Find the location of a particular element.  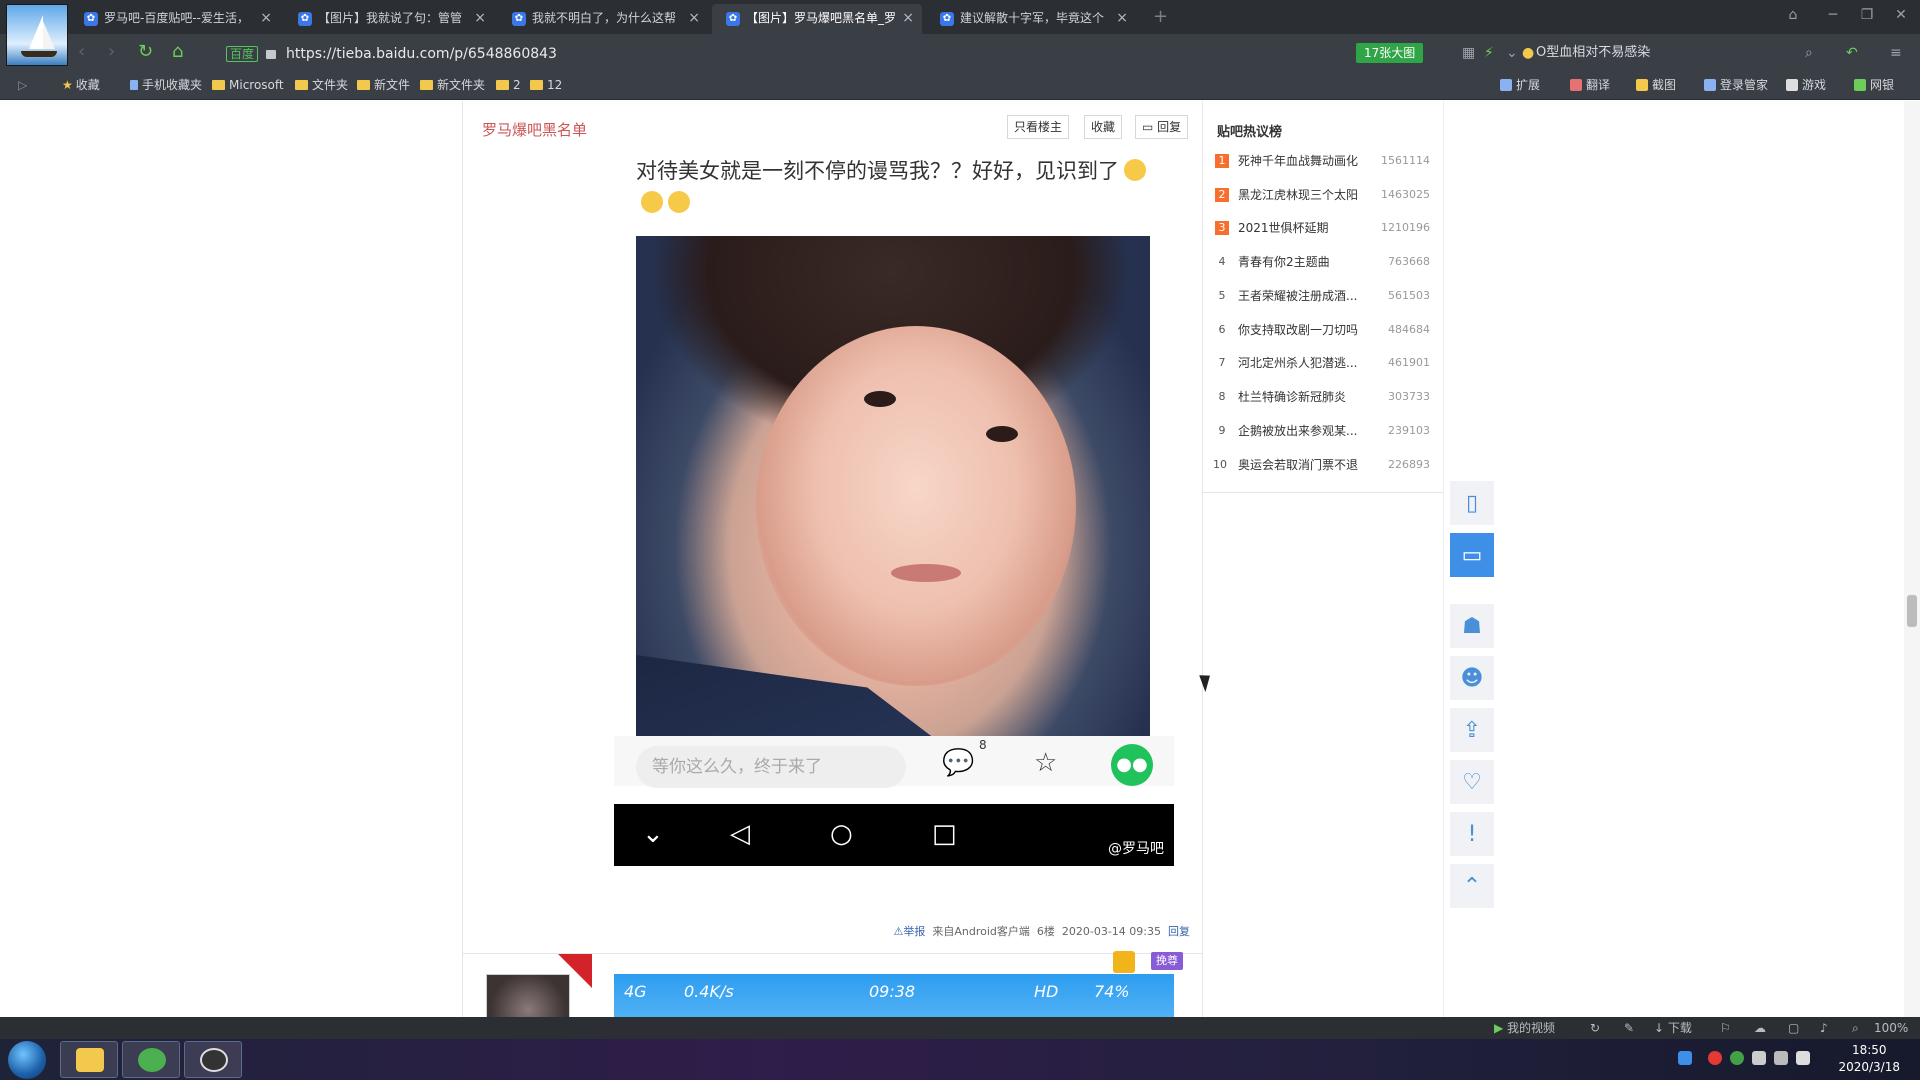

close-window-button: ✕ is located at coordinates (1901, 15).